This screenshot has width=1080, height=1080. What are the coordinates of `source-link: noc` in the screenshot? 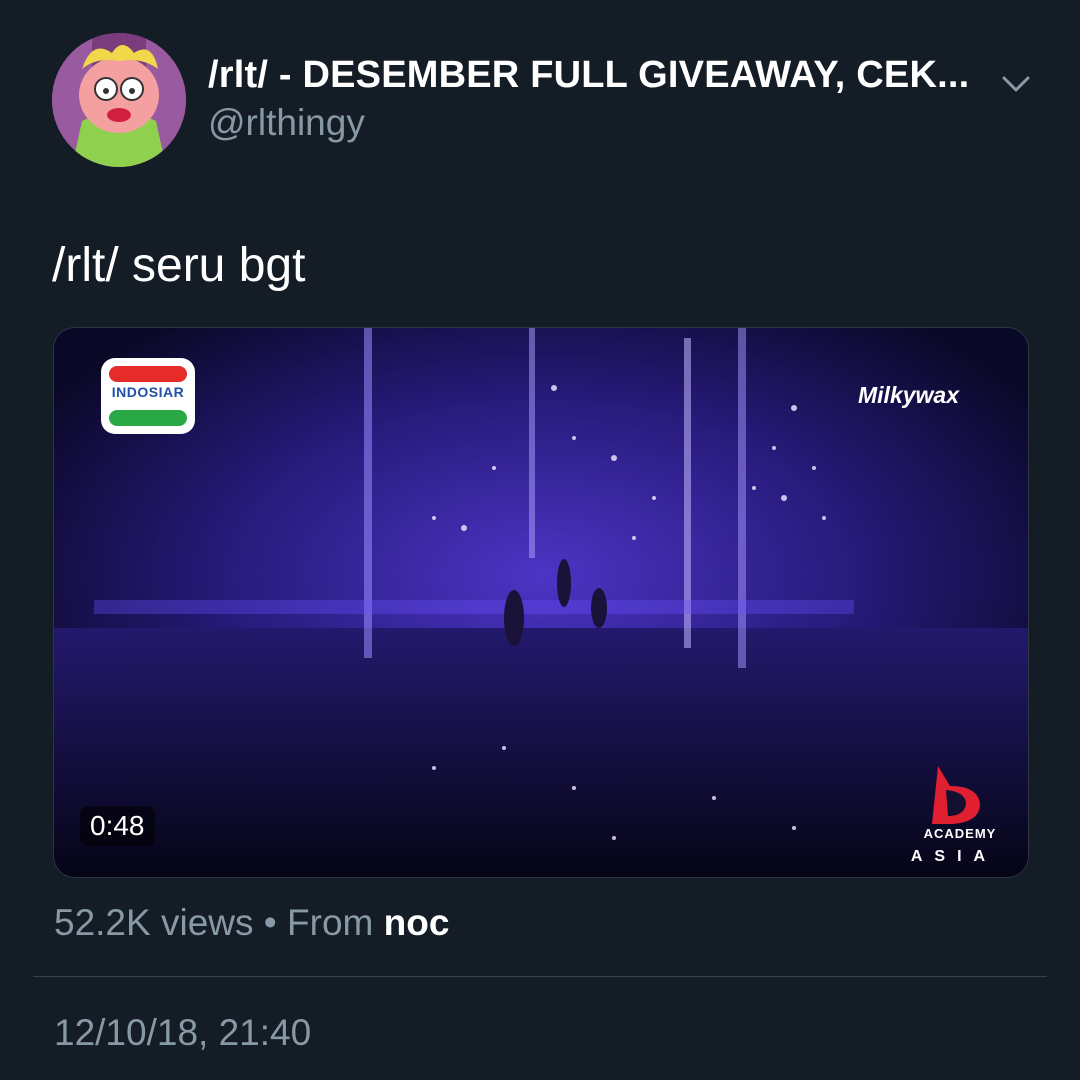 It's located at (417, 922).